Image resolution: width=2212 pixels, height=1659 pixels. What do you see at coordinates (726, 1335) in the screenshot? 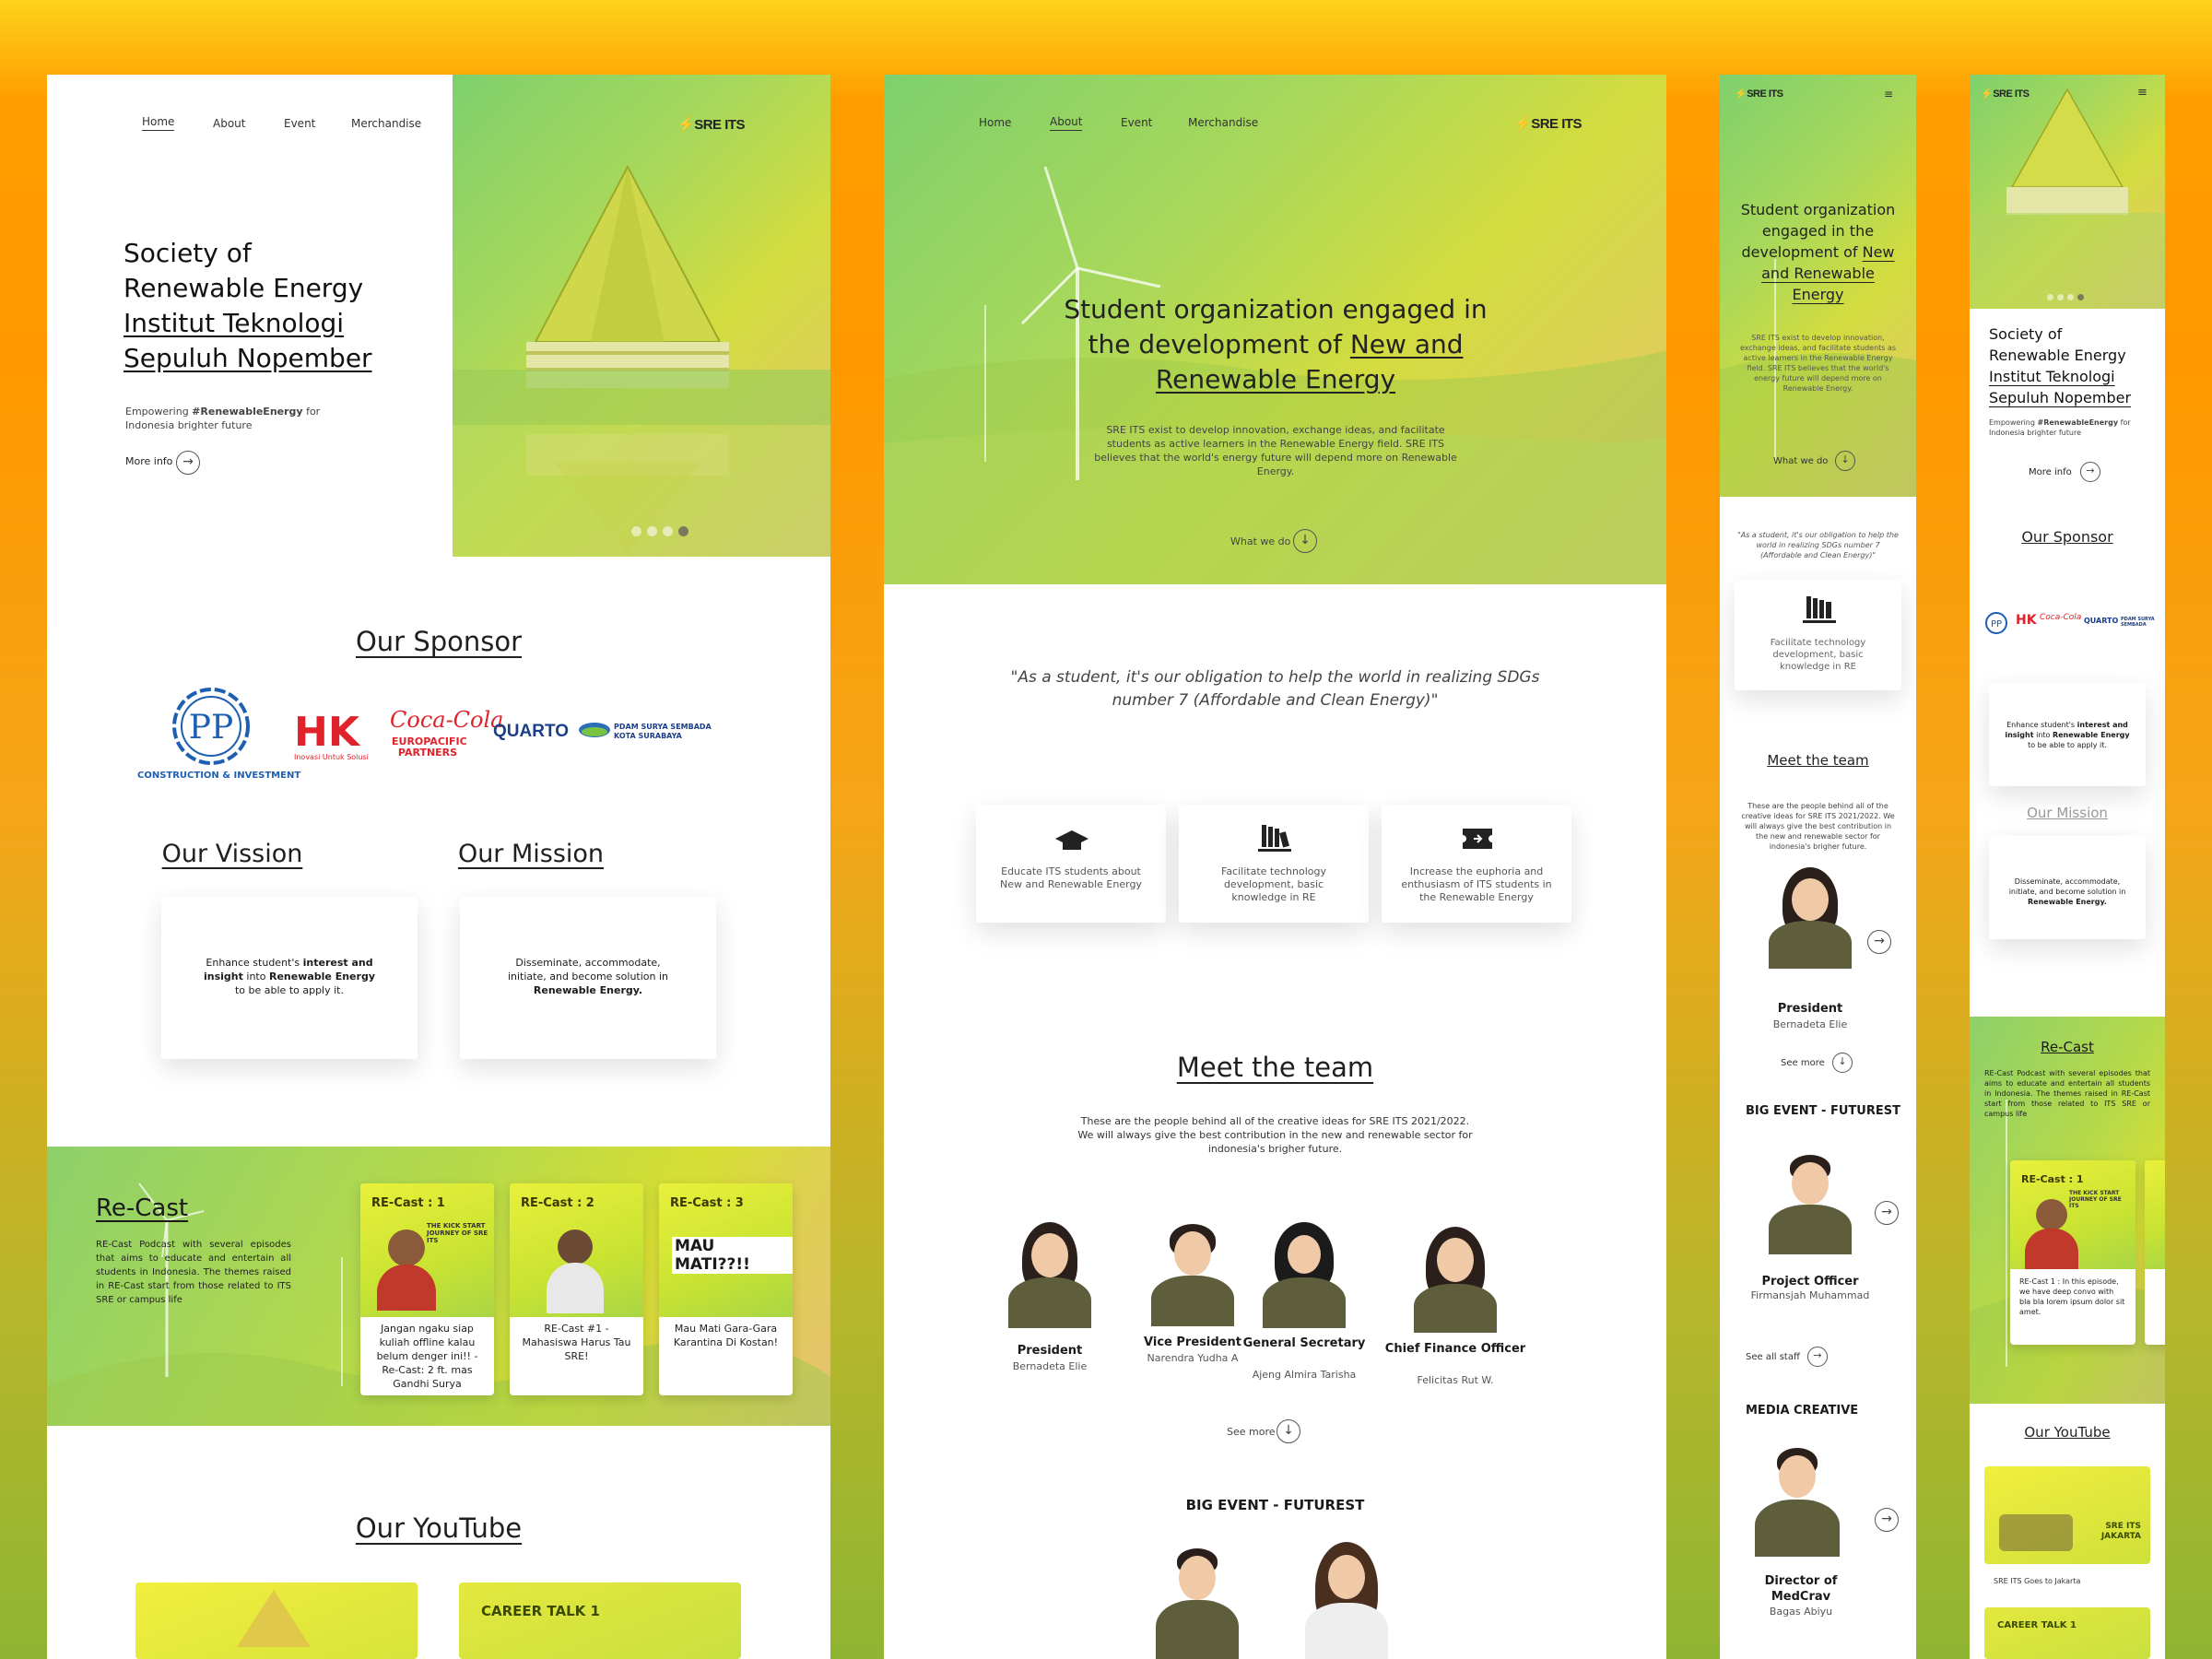
I see `recast-card-3-text: Mau Mati Gara-Gara Karantina Di Kostan!` at bounding box center [726, 1335].